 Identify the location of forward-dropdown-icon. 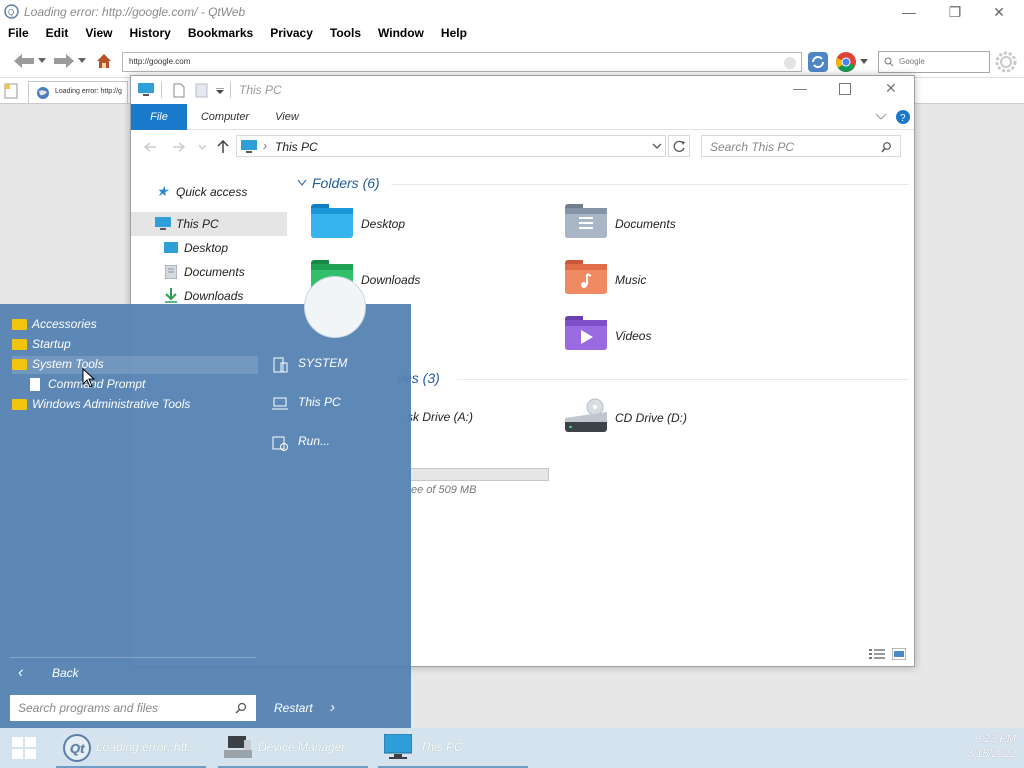
(82, 61).